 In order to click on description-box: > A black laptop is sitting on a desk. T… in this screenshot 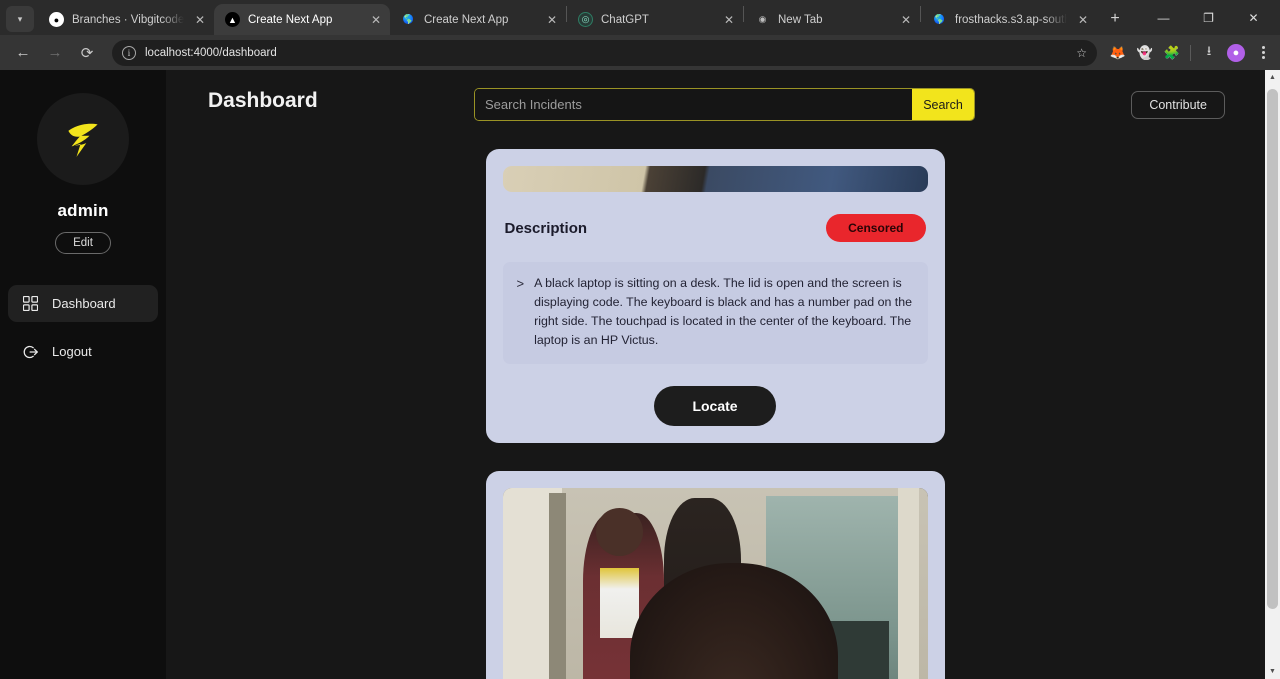, I will do `click(715, 313)`.